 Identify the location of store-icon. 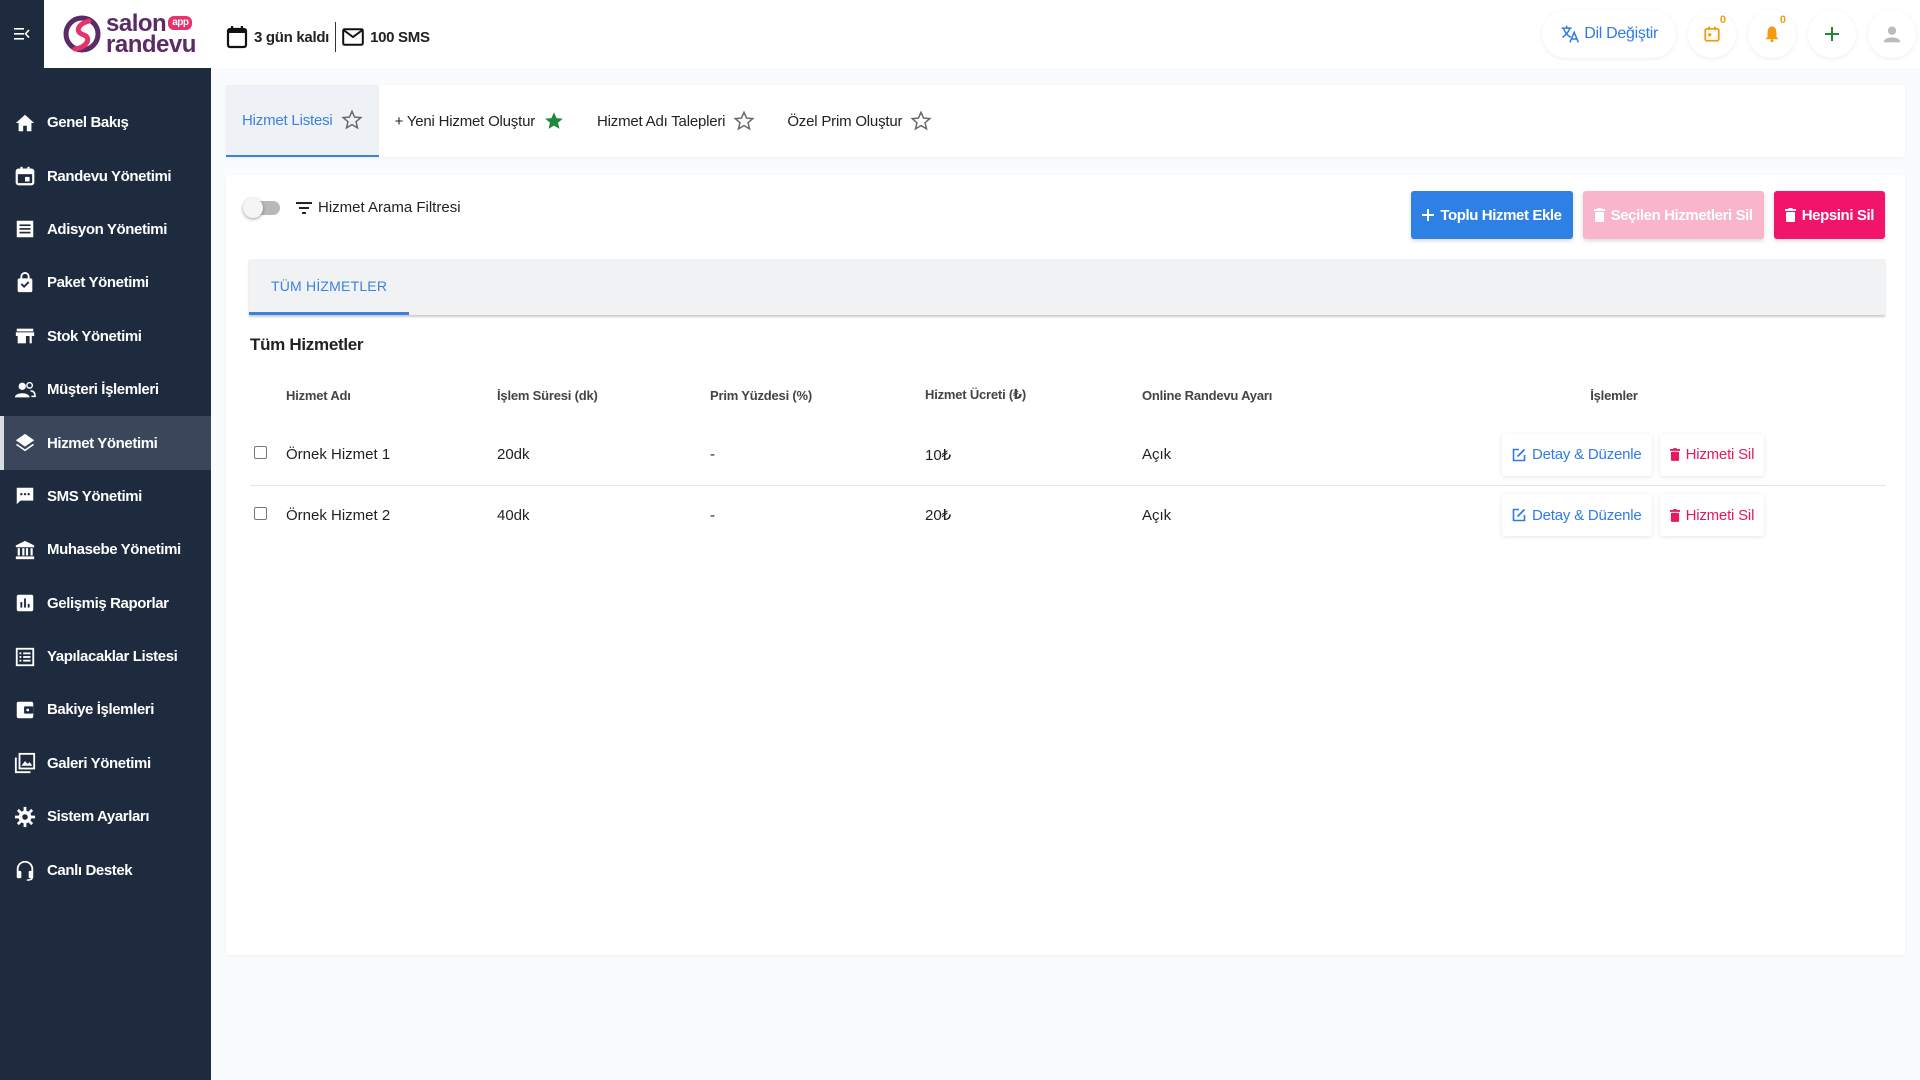
(25, 336).